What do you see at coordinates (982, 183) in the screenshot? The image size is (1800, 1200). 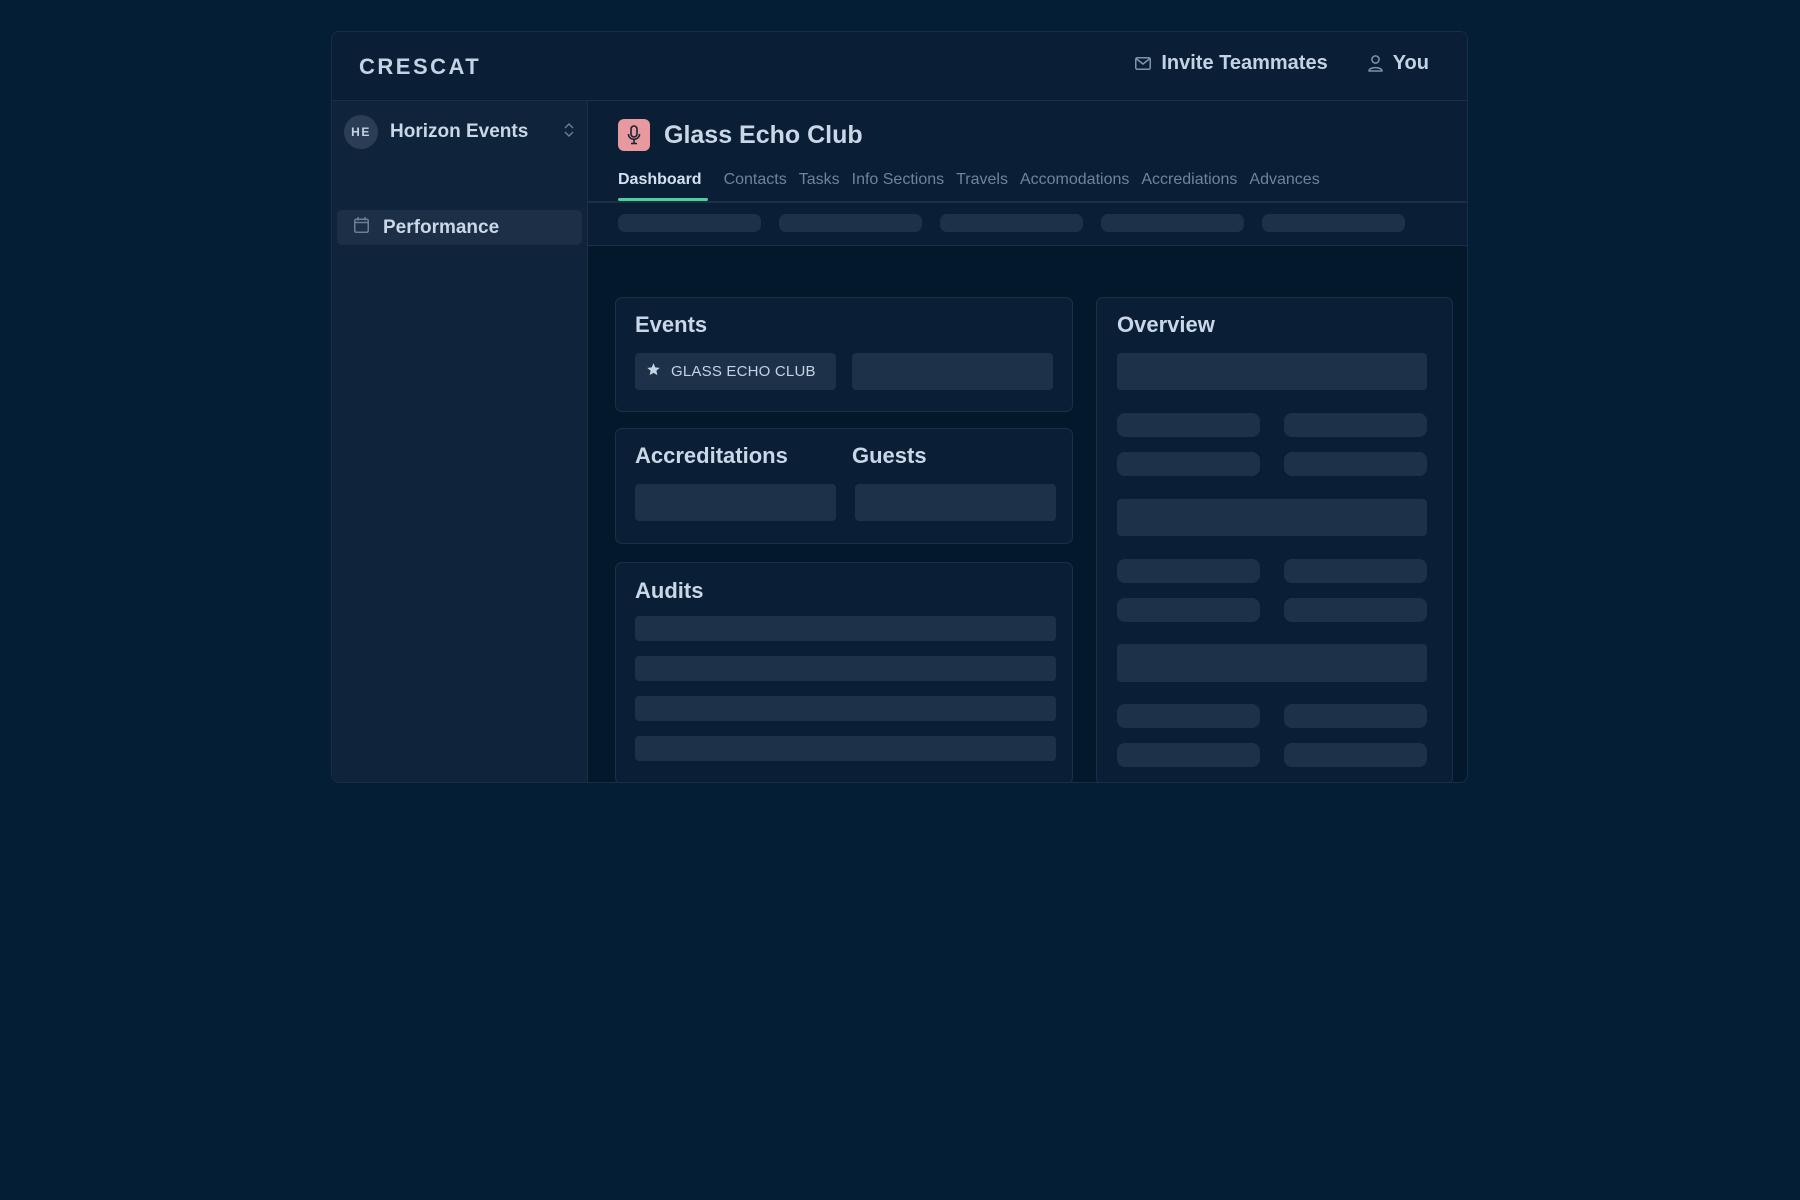 I see `tab-travels: Travels` at bounding box center [982, 183].